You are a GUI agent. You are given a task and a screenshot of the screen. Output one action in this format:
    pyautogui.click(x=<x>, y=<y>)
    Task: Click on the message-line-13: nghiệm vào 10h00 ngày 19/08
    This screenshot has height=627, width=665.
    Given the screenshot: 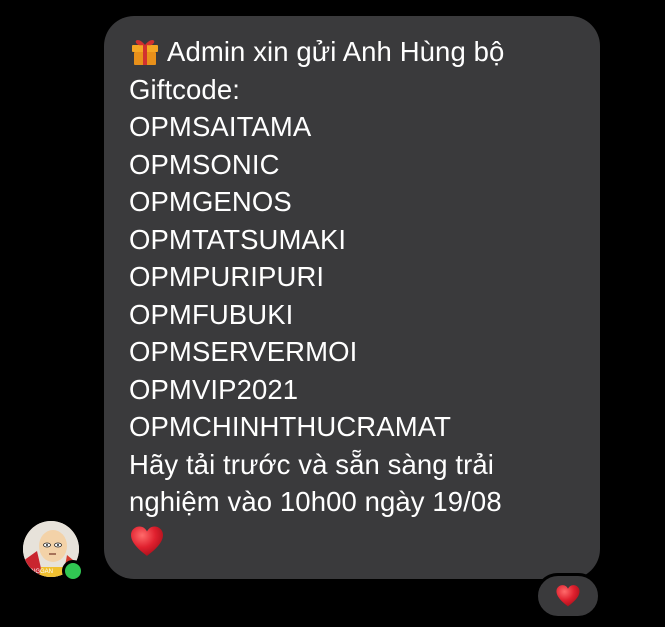 What is the action you would take?
    pyautogui.click(x=315, y=501)
    